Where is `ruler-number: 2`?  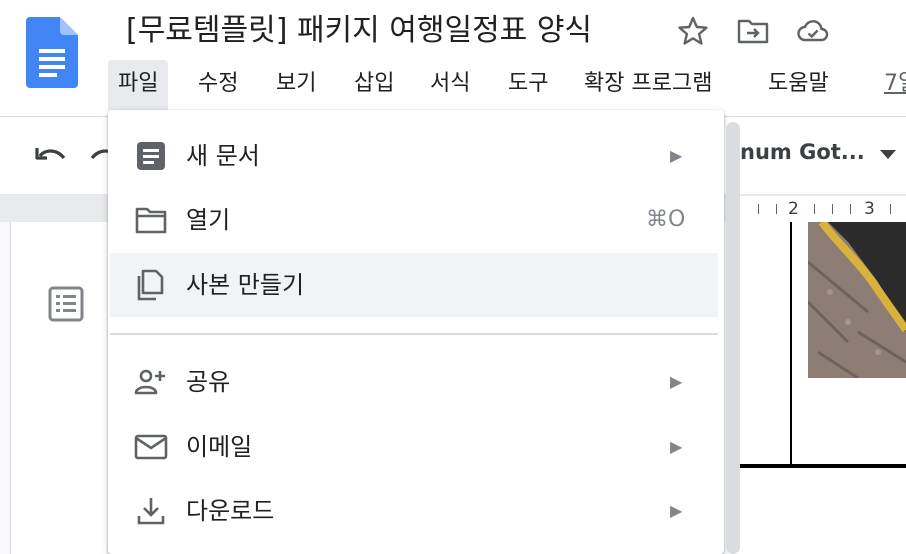
ruler-number: 2 is located at coordinates (793, 209).